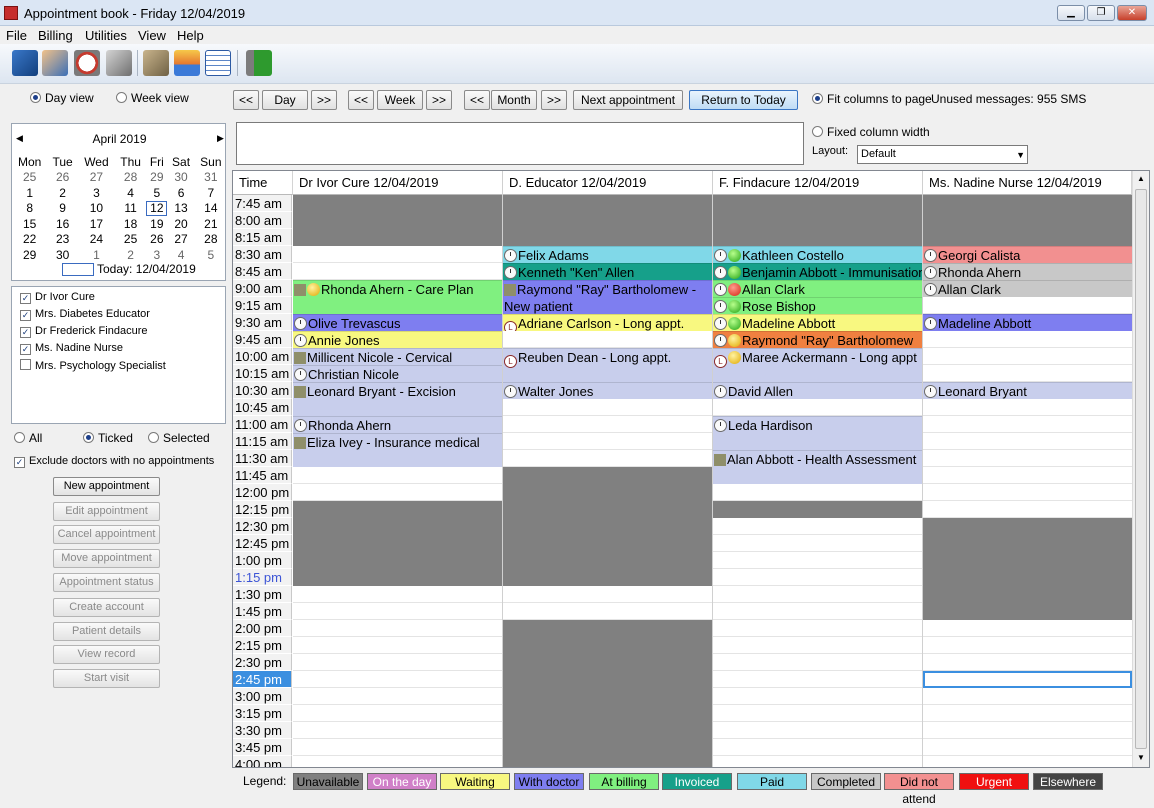  Describe the element at coordinates (106, 654) in the screenshot. I see `view-record-button: View record` at that location.